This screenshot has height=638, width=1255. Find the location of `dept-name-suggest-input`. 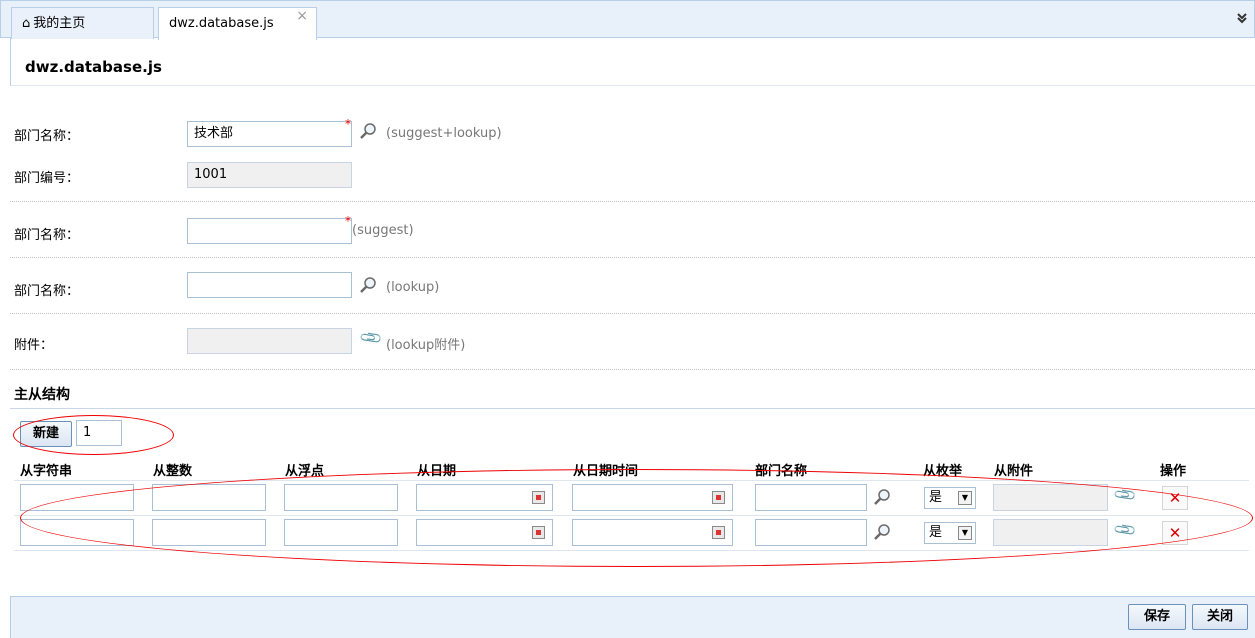

dept-name-suggest-input is located at coordinates (269, 231).